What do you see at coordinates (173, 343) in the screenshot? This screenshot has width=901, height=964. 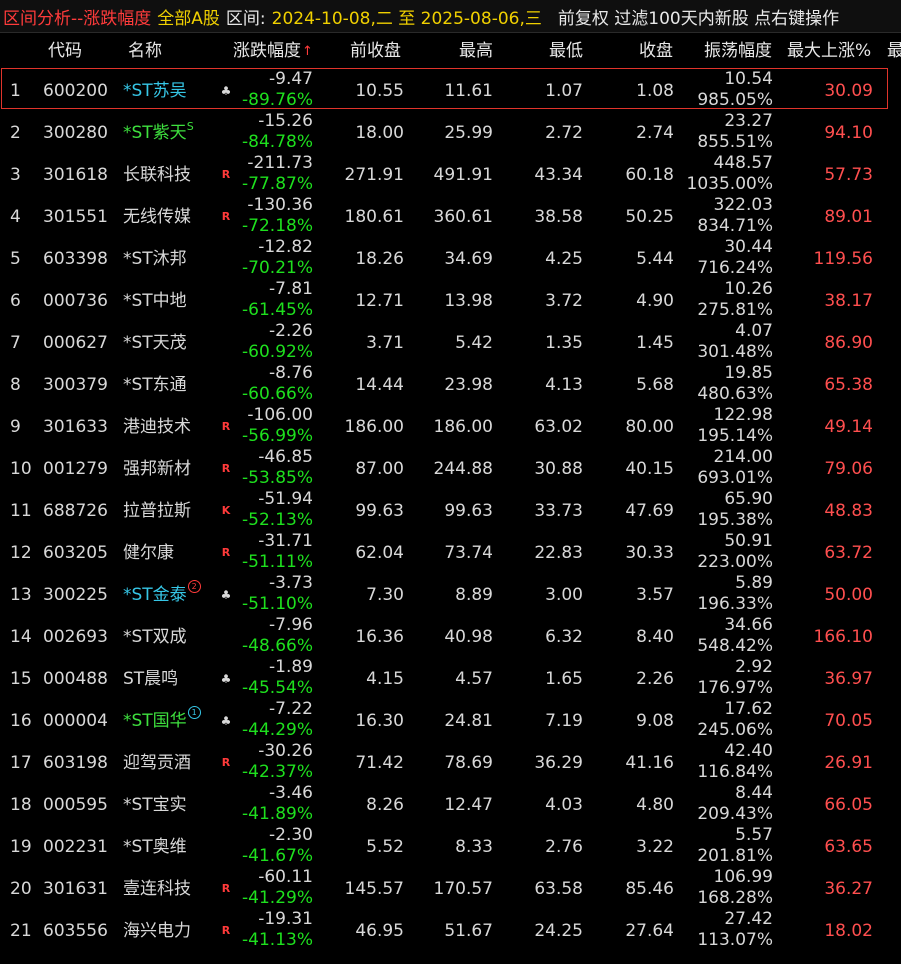 I see `stock-name: *ST天茂` at bounding box center [173, 343].